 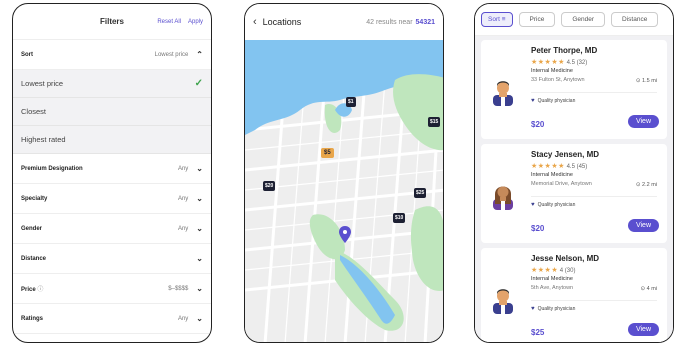 I want to click on info-icon: ⓘ, so click(x=40, y=290).